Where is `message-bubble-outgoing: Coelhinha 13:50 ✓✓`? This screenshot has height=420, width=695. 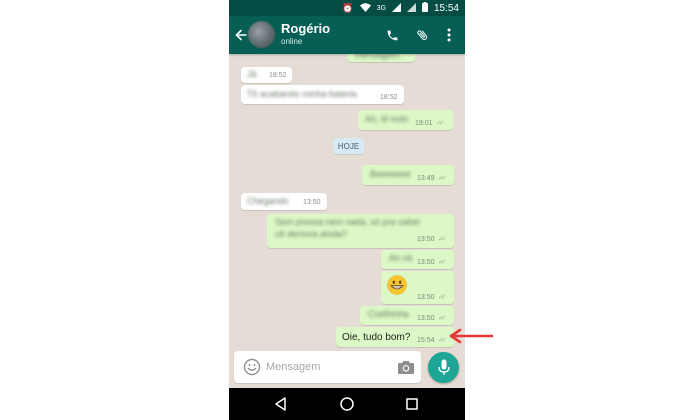 message-bubble-outgoing: Coelhinha 13:50 ✓✓ is located at coordinates (407, 315).